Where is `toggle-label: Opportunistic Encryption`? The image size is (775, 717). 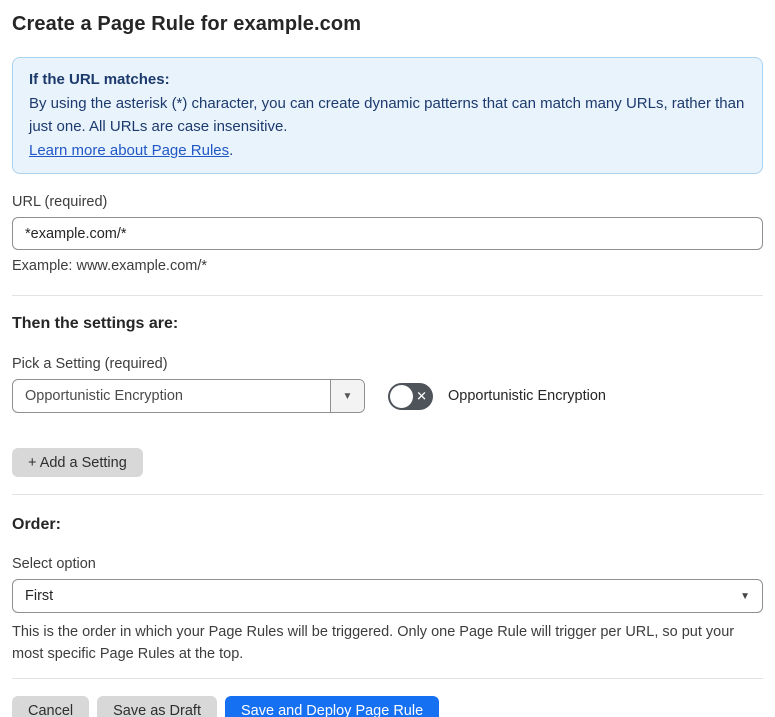 toggle-label: Opportunistic Encryption is located at coordinates (527, 396).